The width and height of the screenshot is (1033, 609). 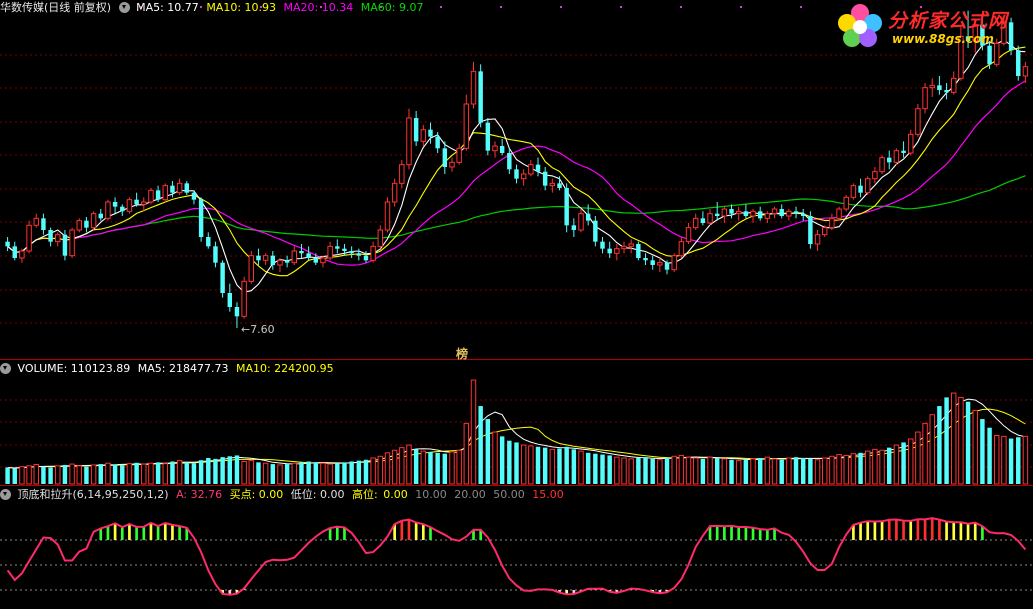 What do you see at coordinates (258, 329) in the screenshot?
I see `low-price-annotation: ←7.60` at bounding box center [258, 329].